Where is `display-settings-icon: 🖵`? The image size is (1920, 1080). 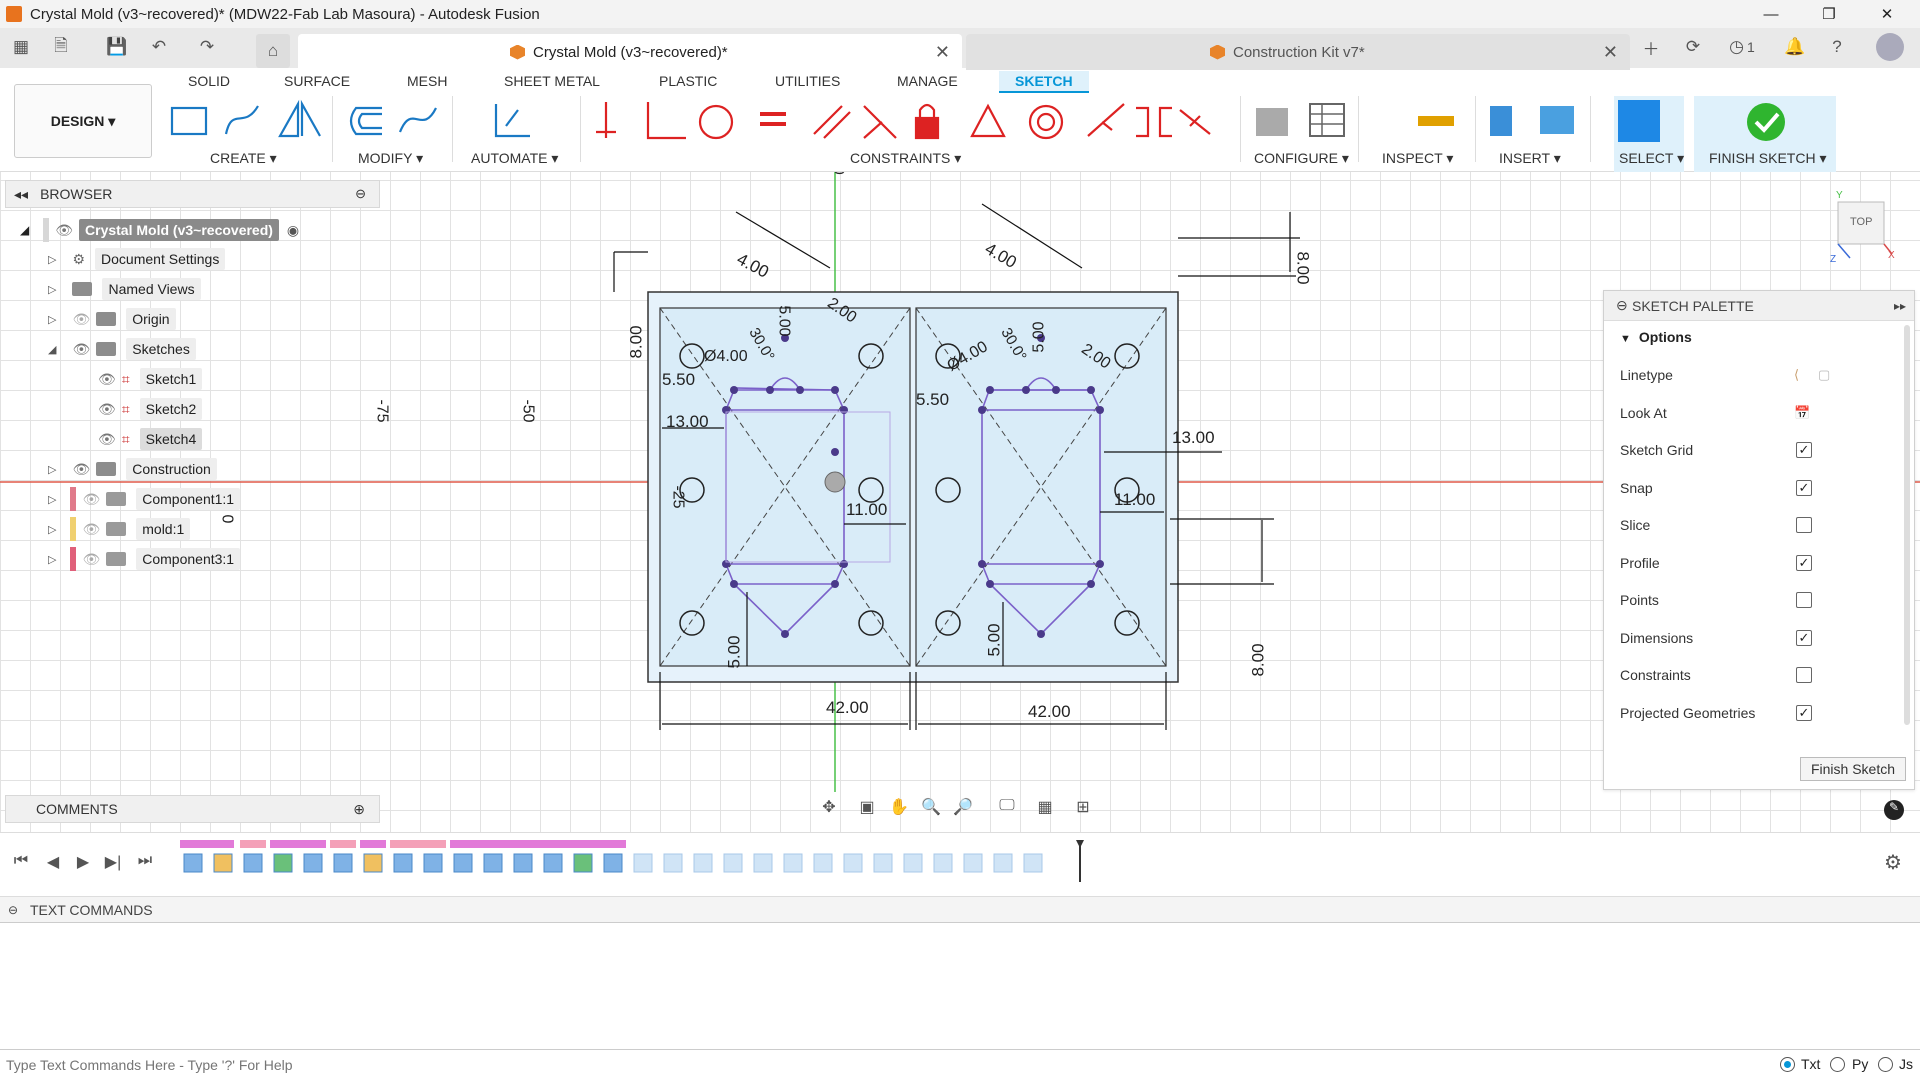
display-settings-icon: 🖵 is located at coordinates (1007, 808).